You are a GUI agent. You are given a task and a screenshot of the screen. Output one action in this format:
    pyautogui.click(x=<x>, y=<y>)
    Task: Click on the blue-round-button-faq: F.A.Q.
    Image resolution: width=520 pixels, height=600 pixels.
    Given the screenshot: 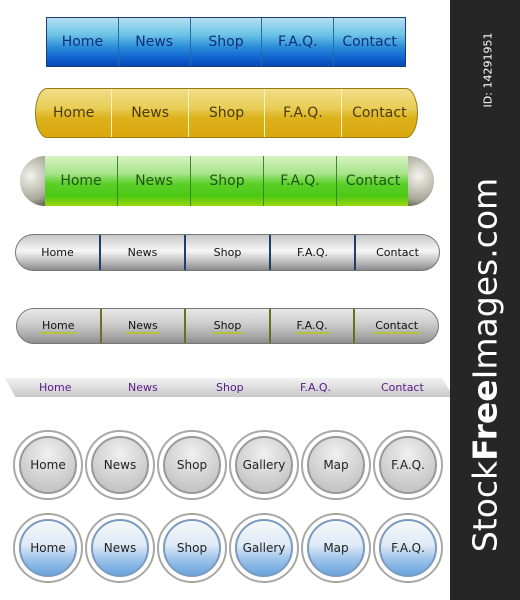 What is the action you would take?
    pyautogui.click(x=408, y=548)
    